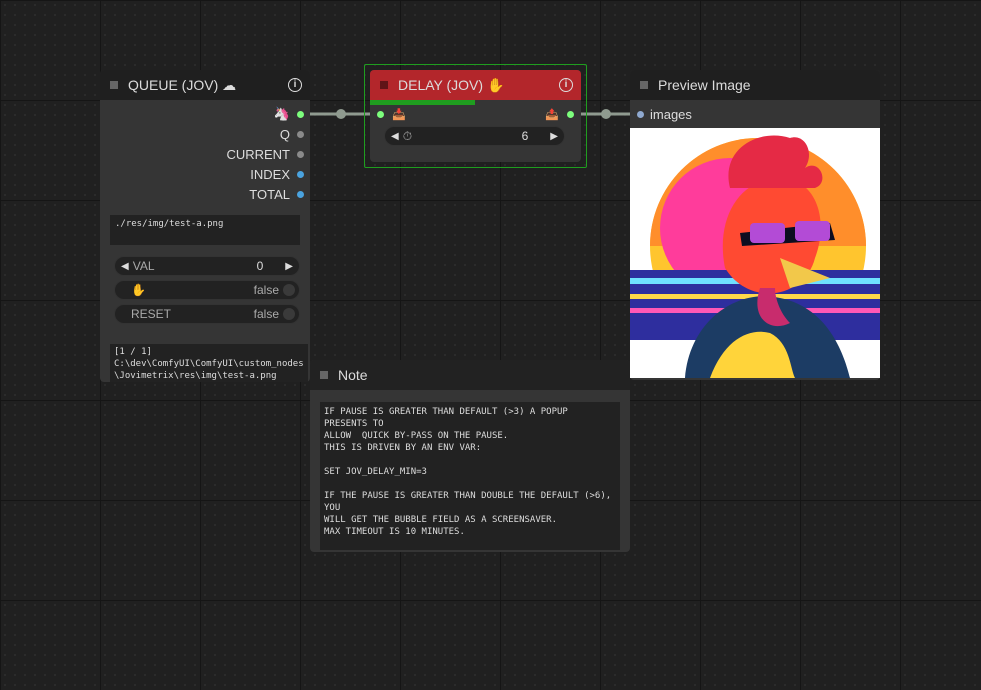 The width and height of the screenshot is (981, 690). Describe the element at coordinates (422, 102) in the screenshot. I see `delay-progress-bar` at that location.